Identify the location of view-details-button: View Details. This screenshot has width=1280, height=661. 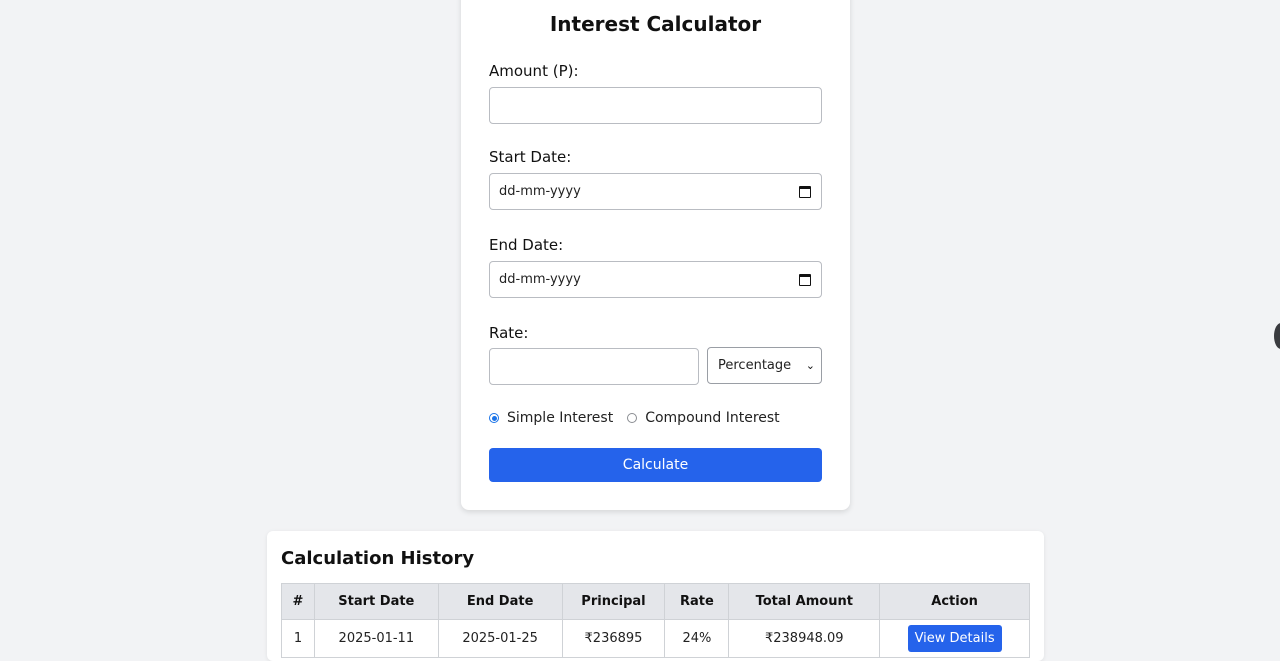
(954, 638).